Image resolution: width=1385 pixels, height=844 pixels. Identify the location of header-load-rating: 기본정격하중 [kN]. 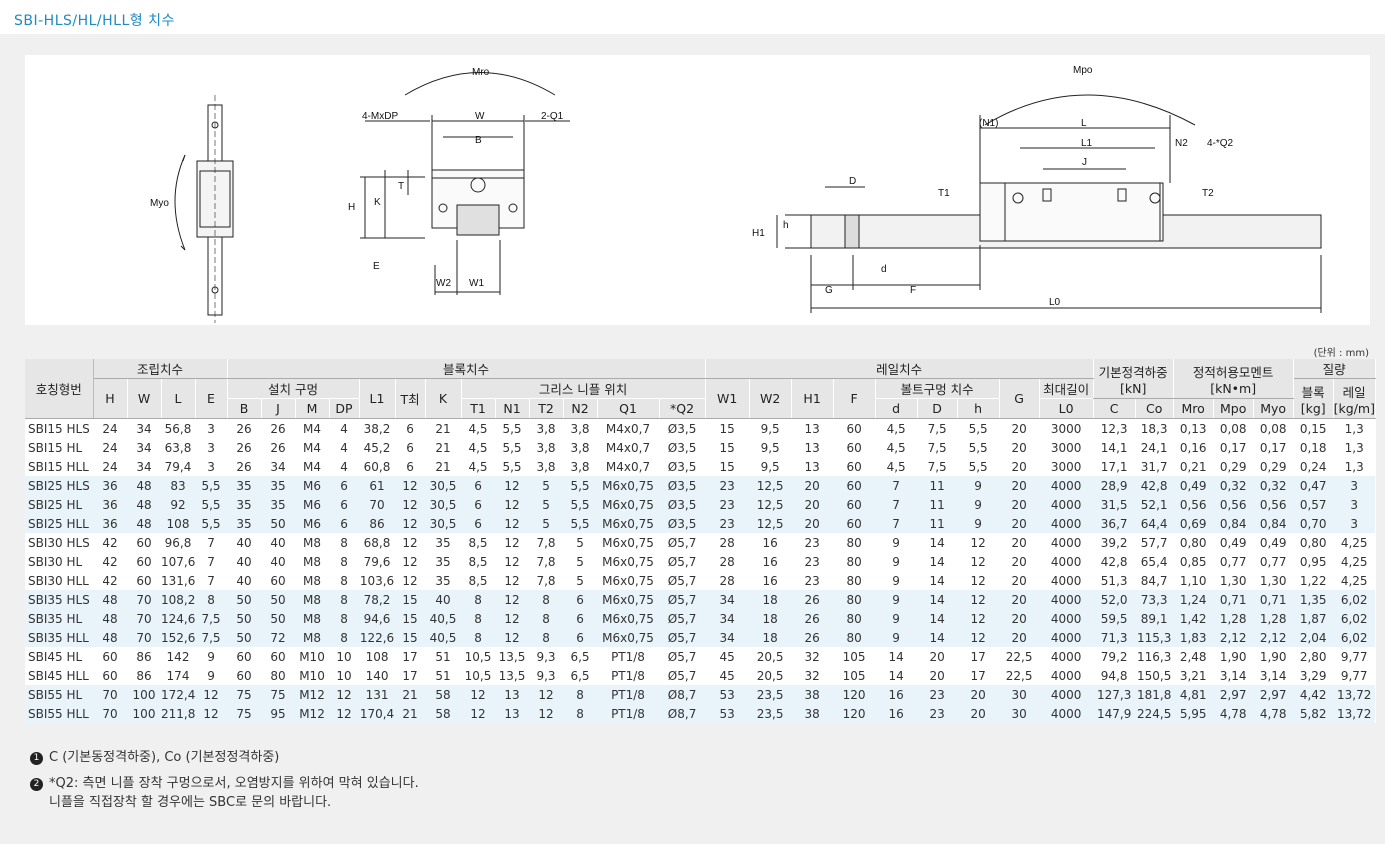
(1133, 379).